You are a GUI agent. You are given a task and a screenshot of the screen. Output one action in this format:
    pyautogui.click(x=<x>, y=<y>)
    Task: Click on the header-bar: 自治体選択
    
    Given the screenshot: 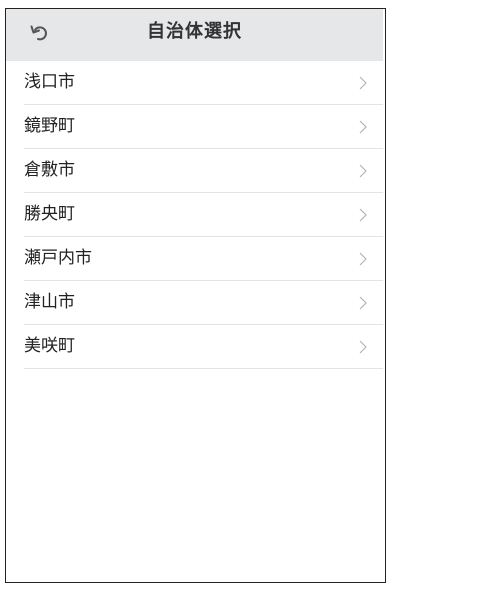 What is the action you would take?
    pyautogui.click(x=194, y=35)
    